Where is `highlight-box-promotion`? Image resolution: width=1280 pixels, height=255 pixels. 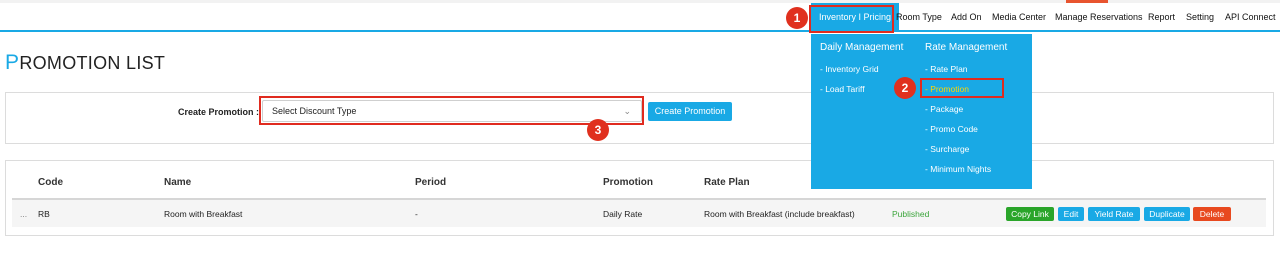
highlight-box-promotion is located at coordinates (962, 88).